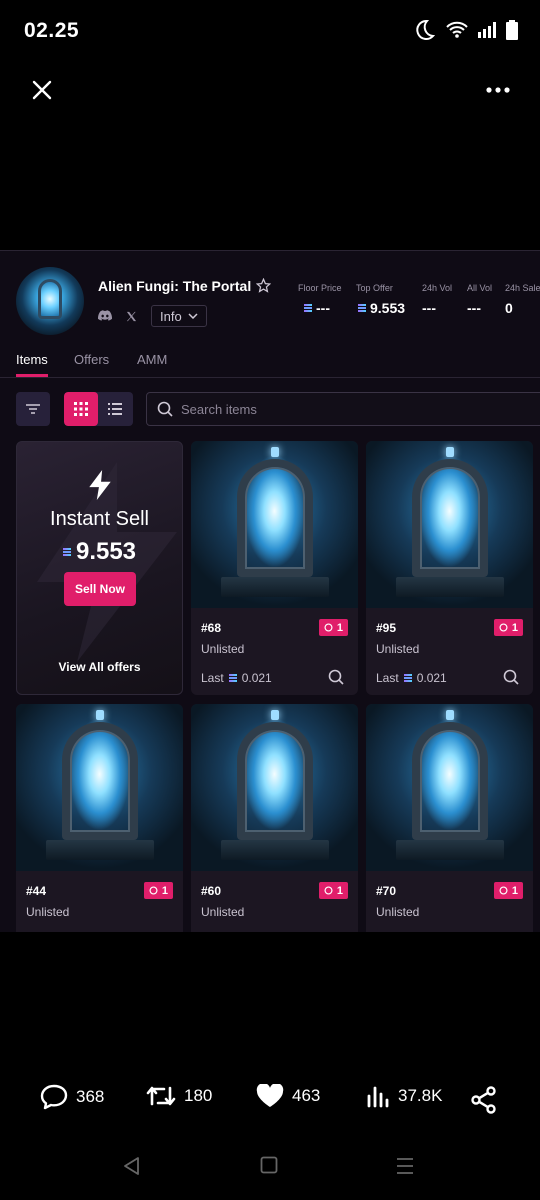 The width and height of the screenshot is (540, 1200). Describe the element at coordinates (91, 364) in the screenshot. I see `tab-offers: Offers` at that location.